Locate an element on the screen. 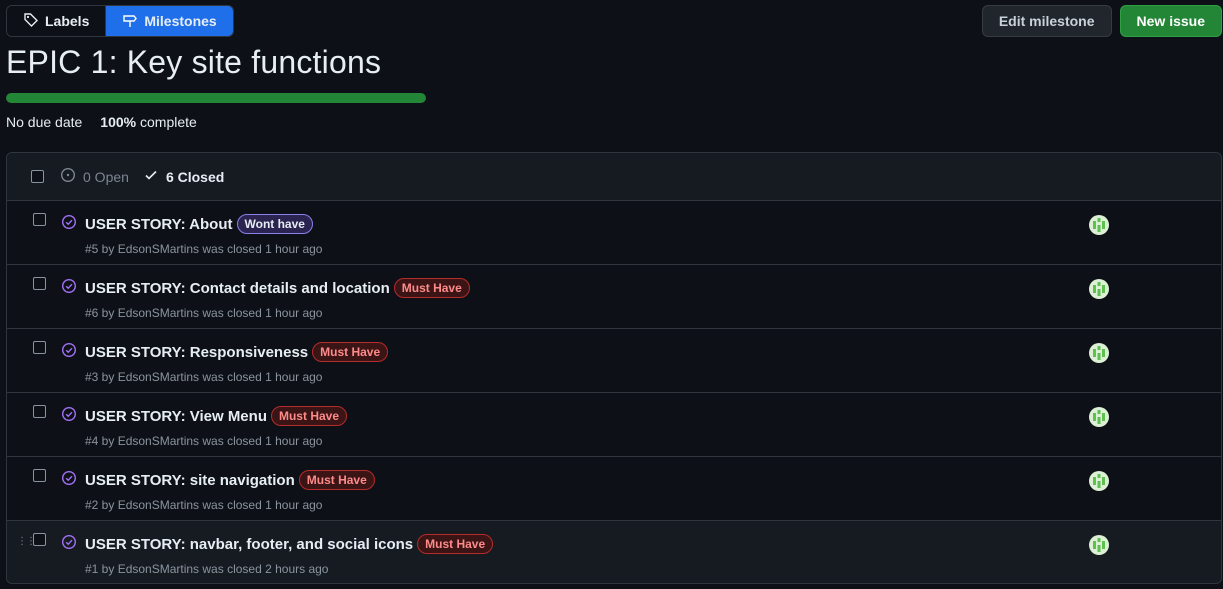 The image size is (1223, 589). issue-title-link: USER STORY: Contact details and location is located at coordinates (237, 288).